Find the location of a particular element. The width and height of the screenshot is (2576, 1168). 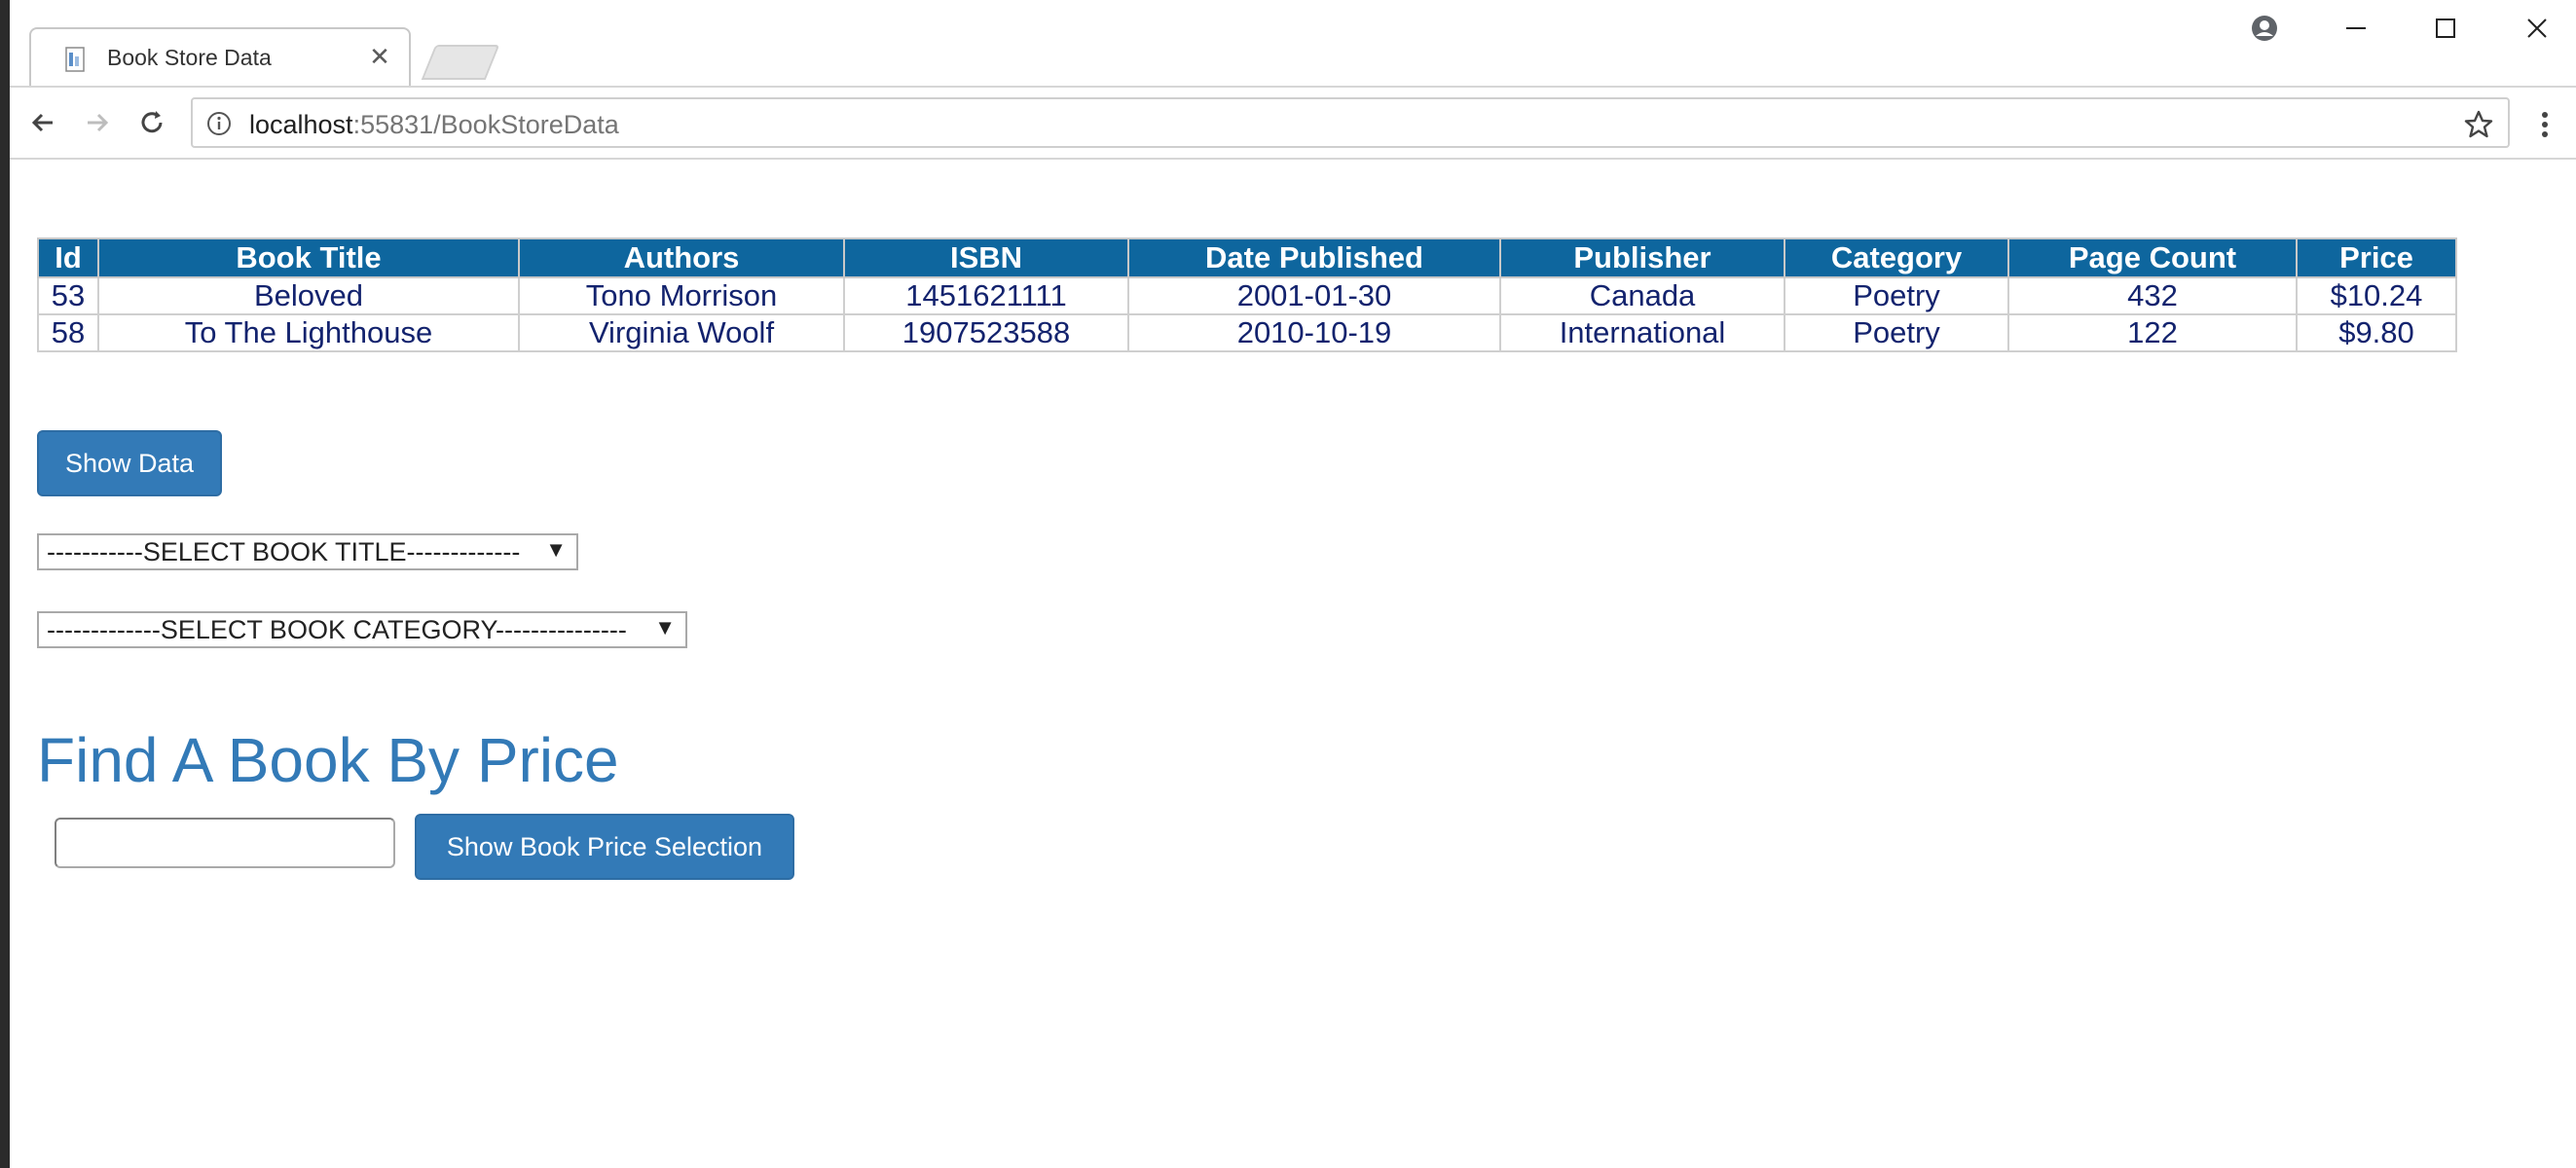

cell-id: 58 is located at coordinates (68, 333).